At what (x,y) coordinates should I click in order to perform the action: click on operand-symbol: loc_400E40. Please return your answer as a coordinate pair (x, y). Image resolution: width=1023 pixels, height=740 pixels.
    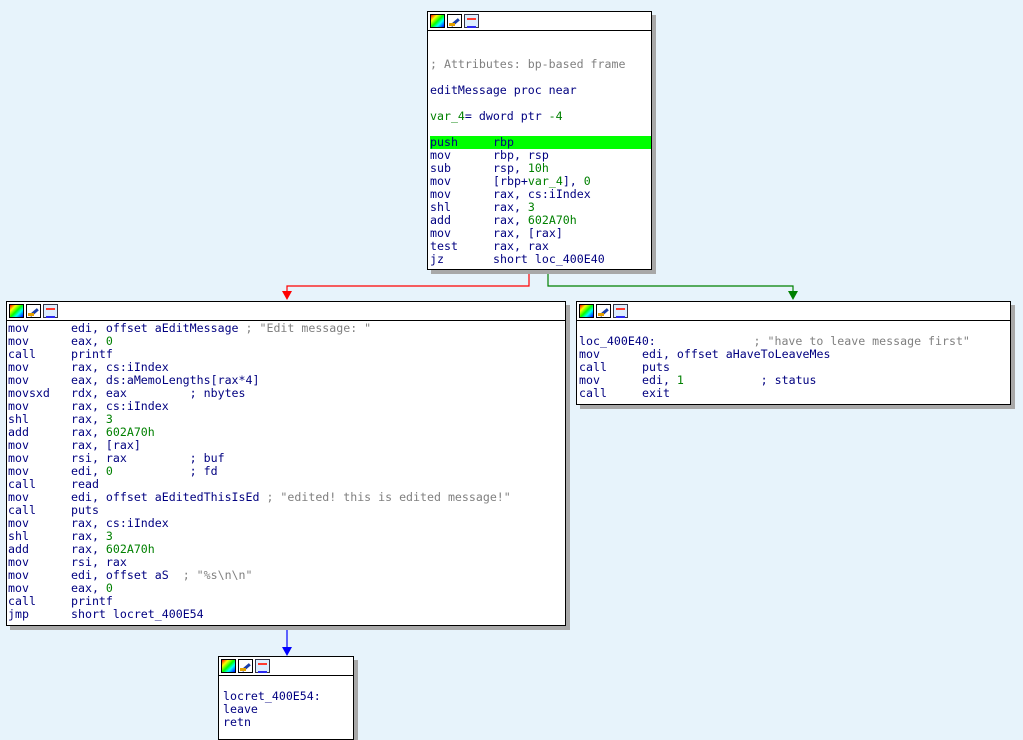
    Looking at the image, I should click on (570, 259).